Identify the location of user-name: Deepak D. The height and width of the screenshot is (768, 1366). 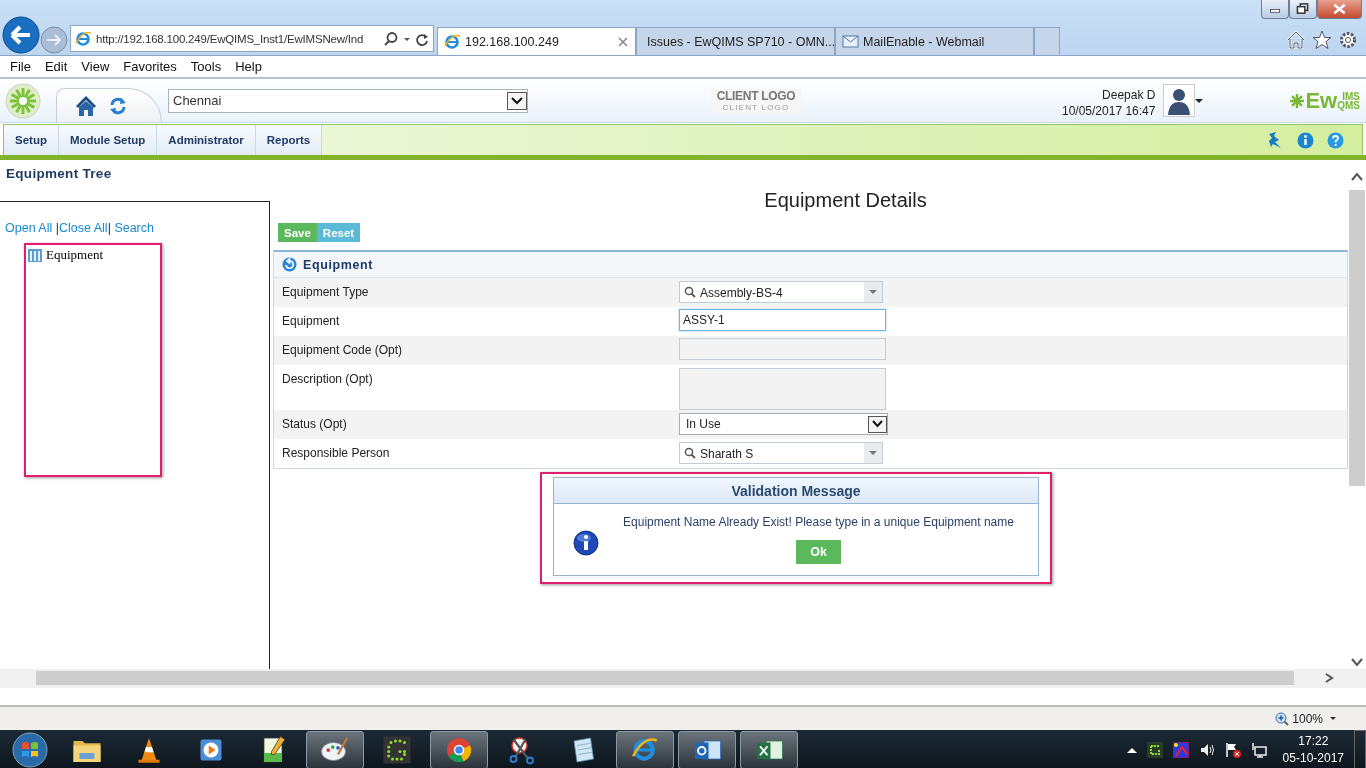
(1129, 94).